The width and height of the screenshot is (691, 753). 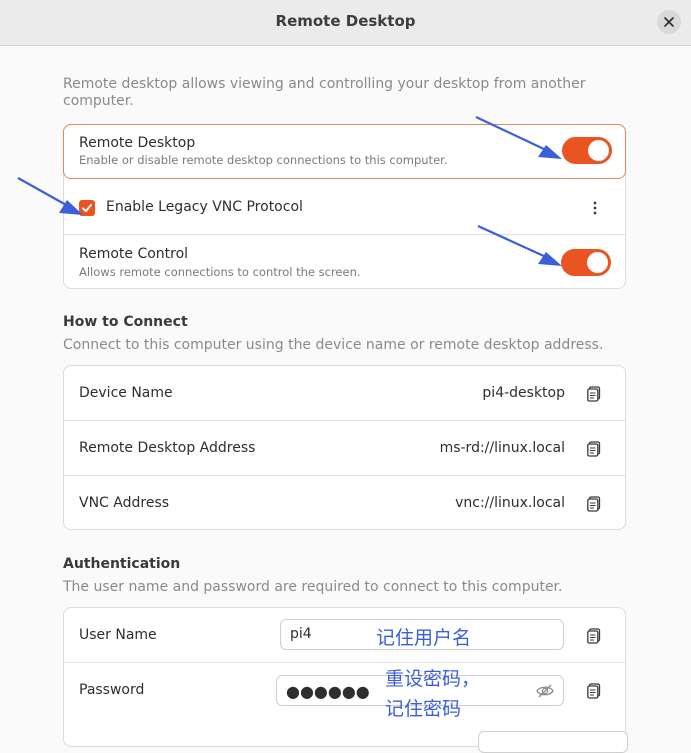 What do you see at coordinates (587, 150) in the screenshot?
I see `remote-desktop-toggle` at bounding box center [587, 150].